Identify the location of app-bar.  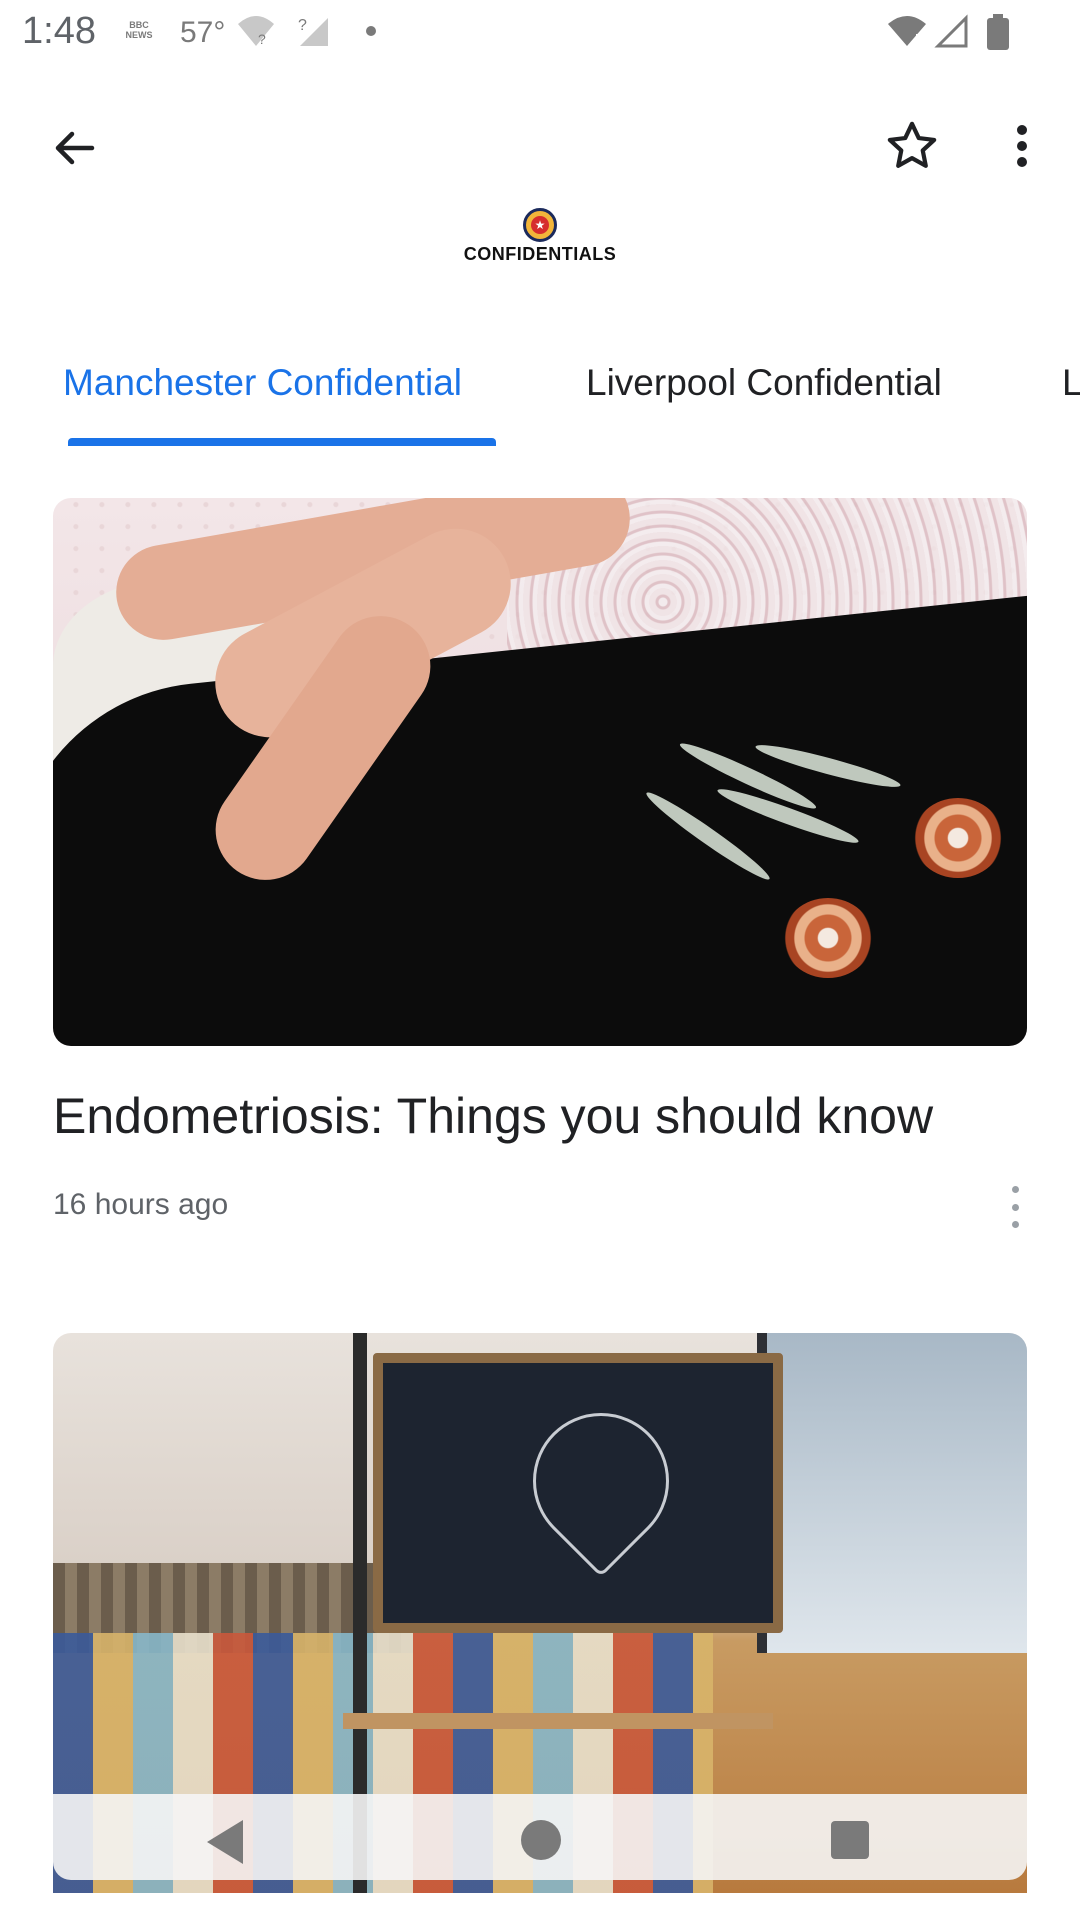
(540, 148).